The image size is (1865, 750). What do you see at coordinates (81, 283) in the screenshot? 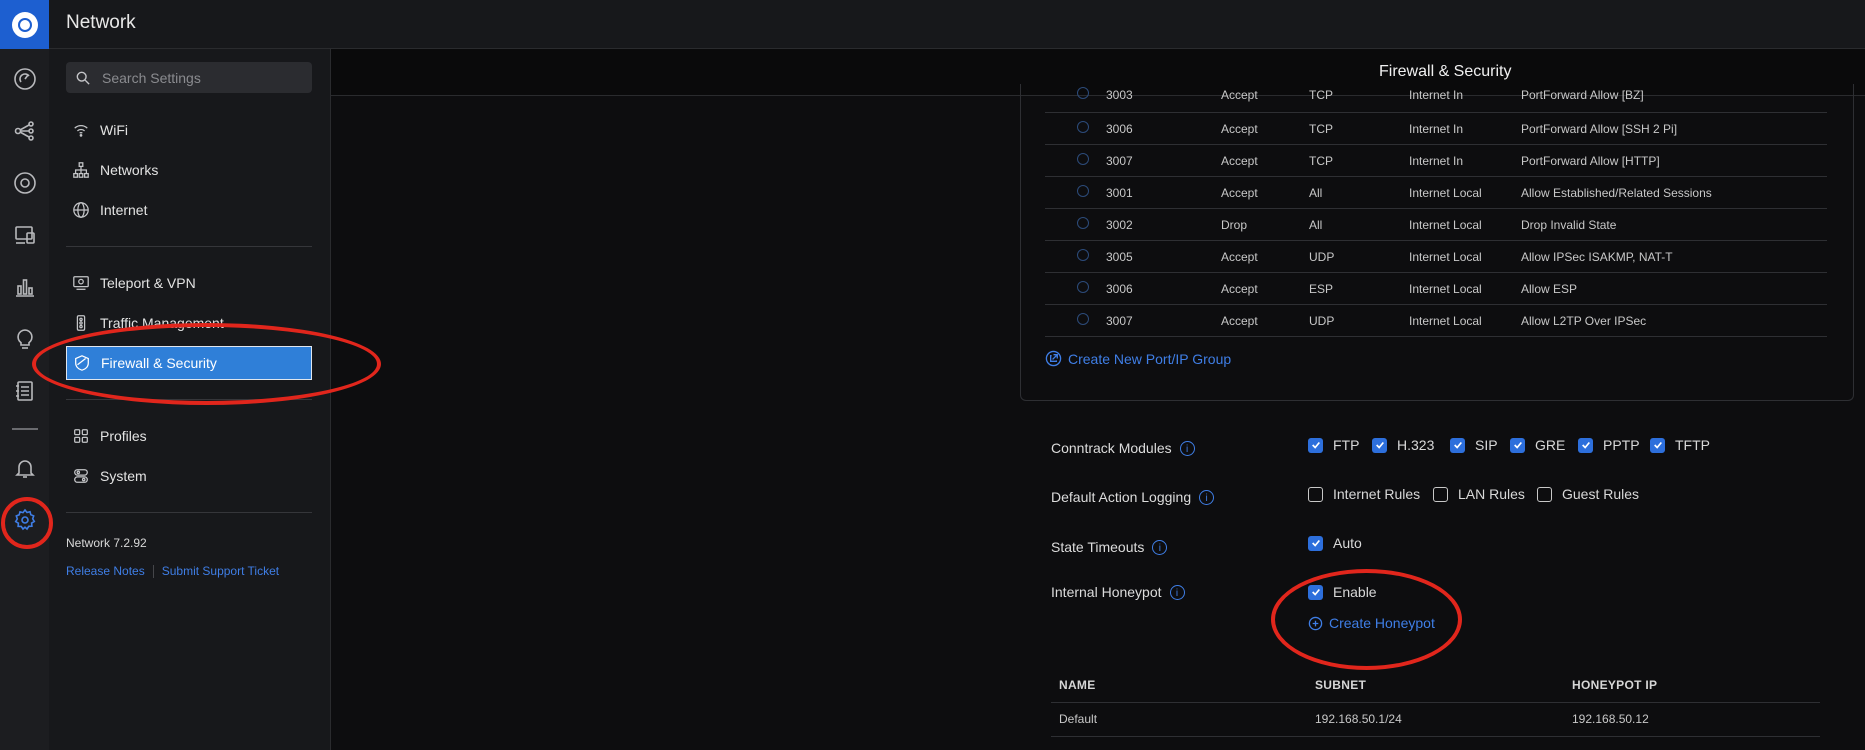
I see `vpn-icon` at bounding box center [81, 283].